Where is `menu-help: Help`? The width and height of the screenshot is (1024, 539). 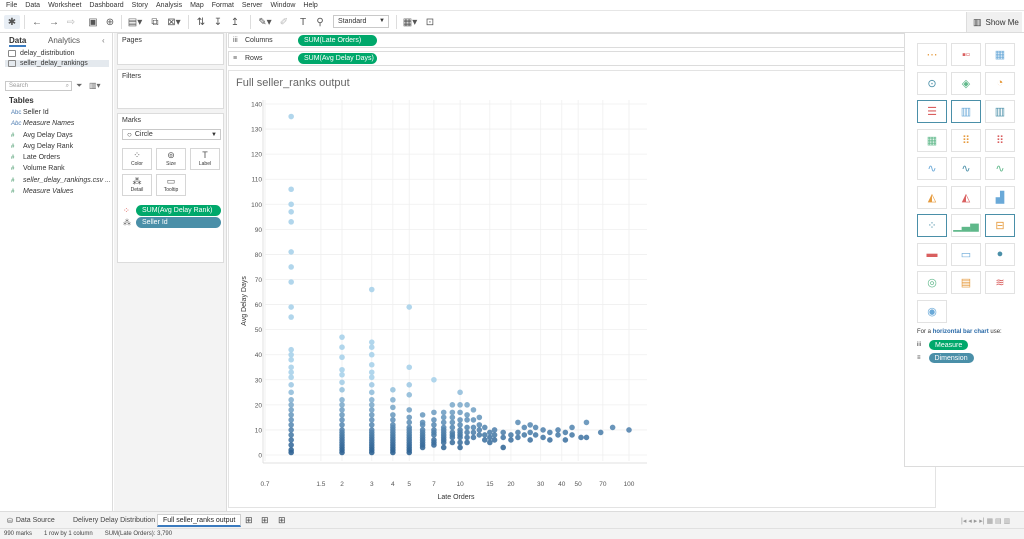
menu-help: Help is located at coordinates (310, 5).